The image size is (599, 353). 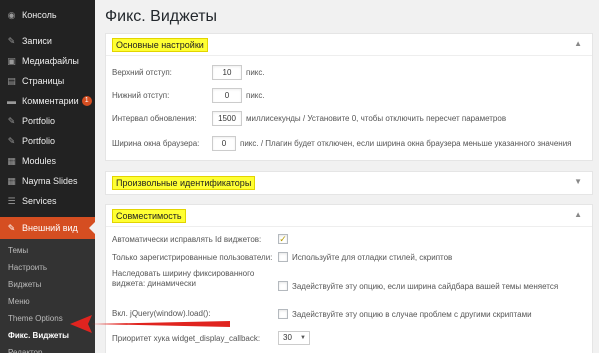 I want to click on logged-in-only-checkbox, so click(x=283, y=257).